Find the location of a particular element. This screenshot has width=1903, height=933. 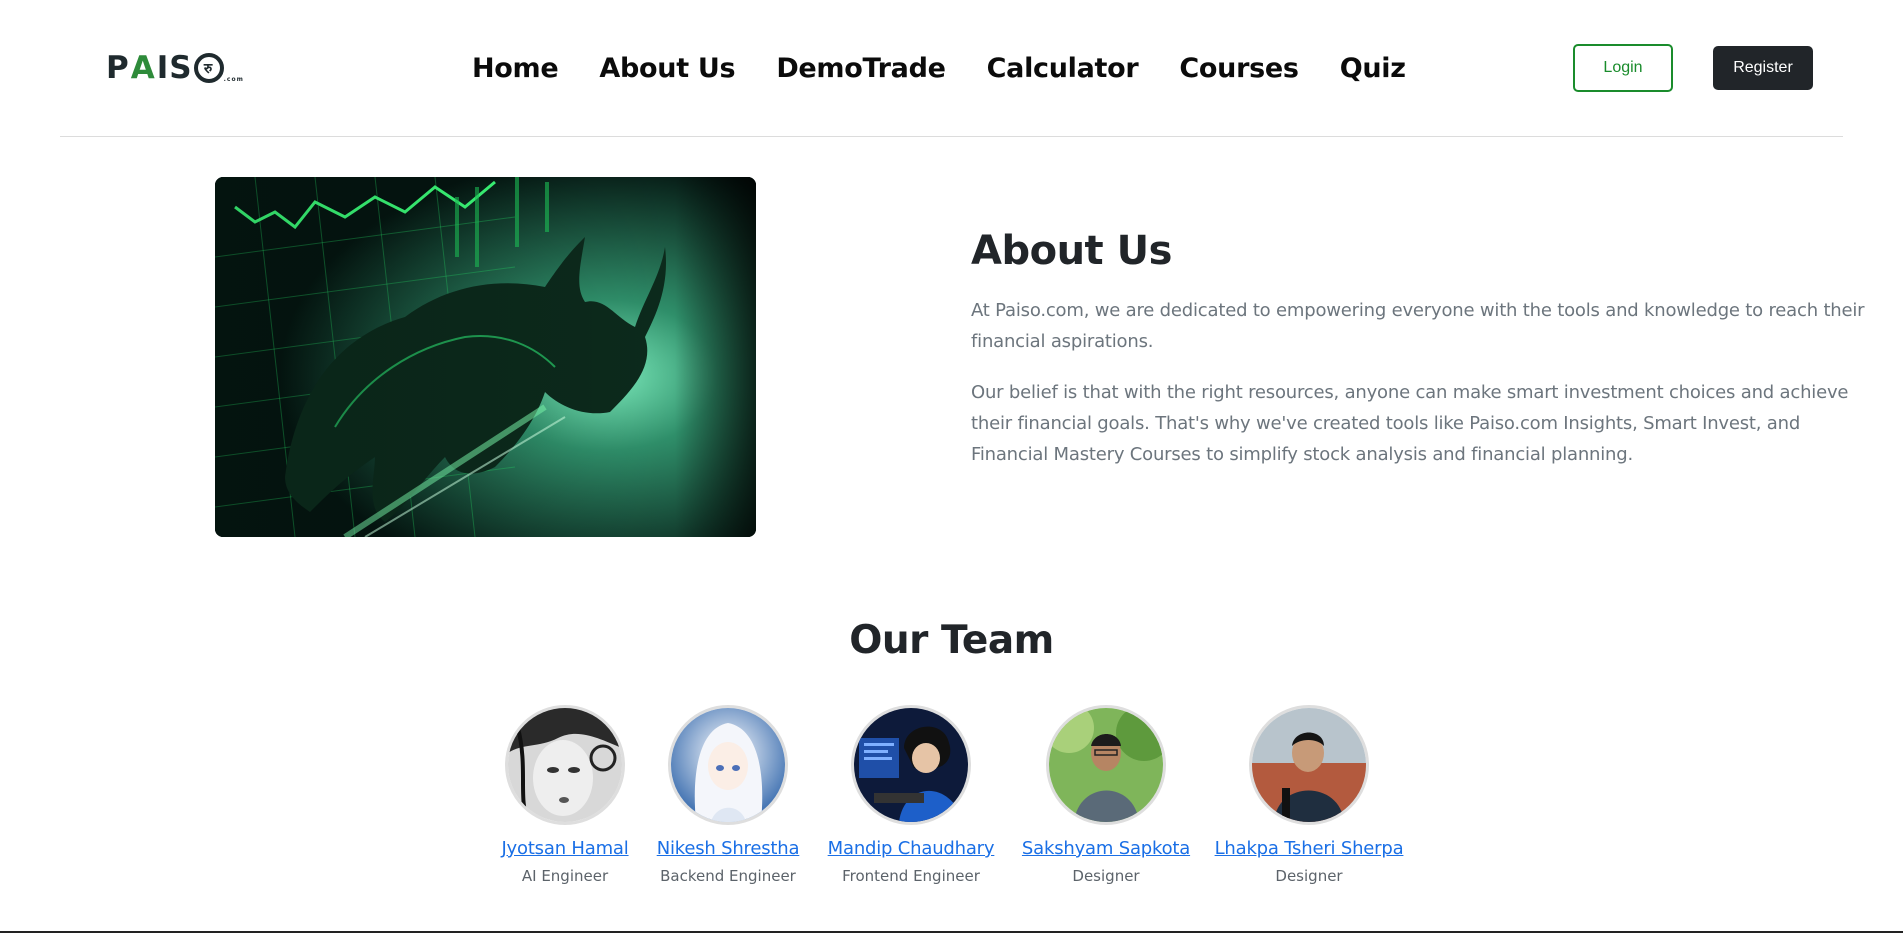

team-member-card: Lhakpa Tsheri Sherpa Designer is located at coordinates (1309, 795).